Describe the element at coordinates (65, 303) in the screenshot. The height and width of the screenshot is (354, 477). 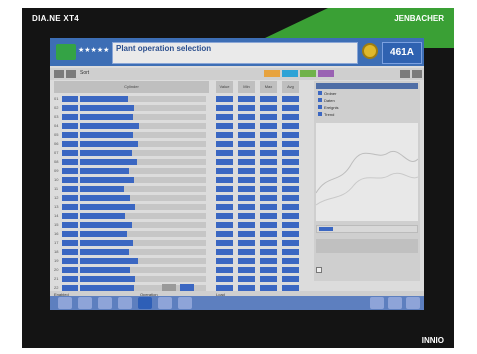
I see `home-icon` at that location.